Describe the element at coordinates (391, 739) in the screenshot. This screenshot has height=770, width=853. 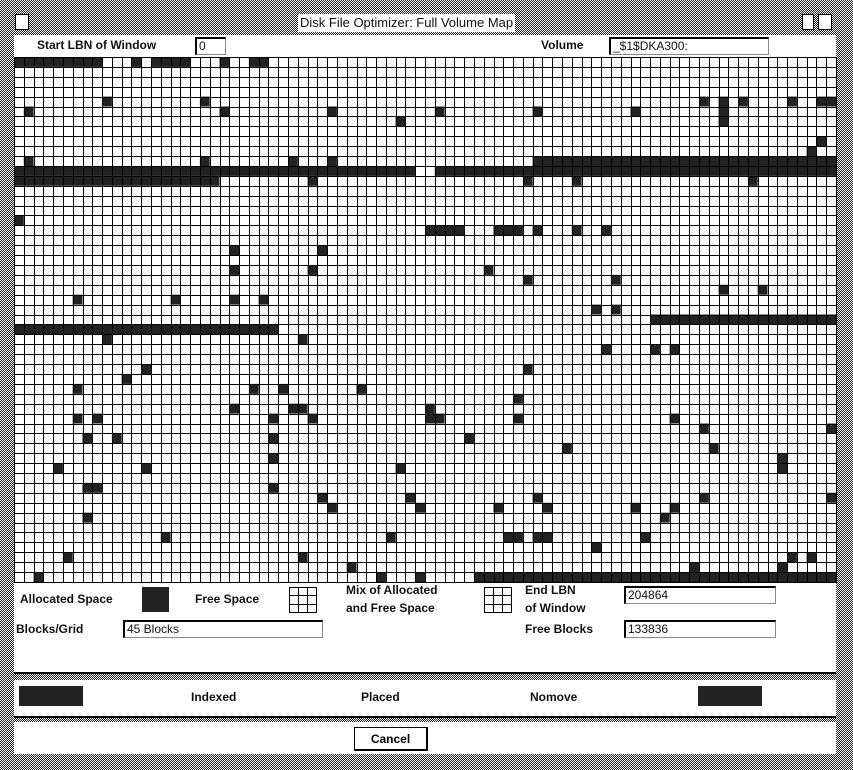
I see `cancel-button: Cancel` at that location.